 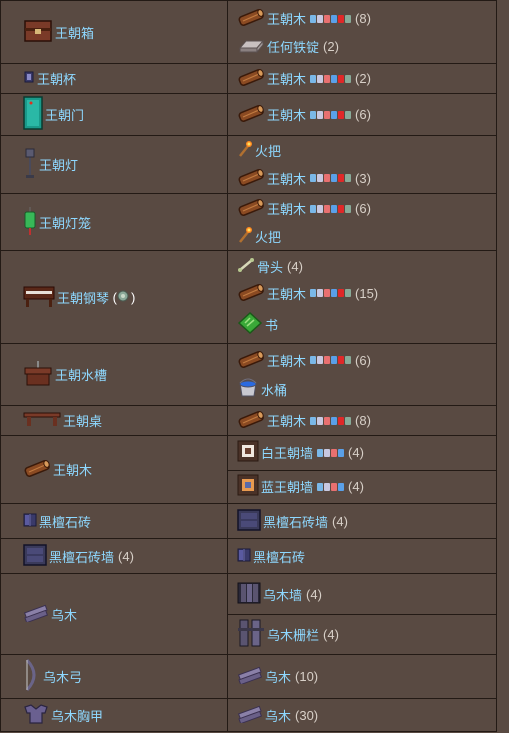 I want to click on recipe-row: 王朝灯 火把 王朝木 (3), so click(x=248, y=164).